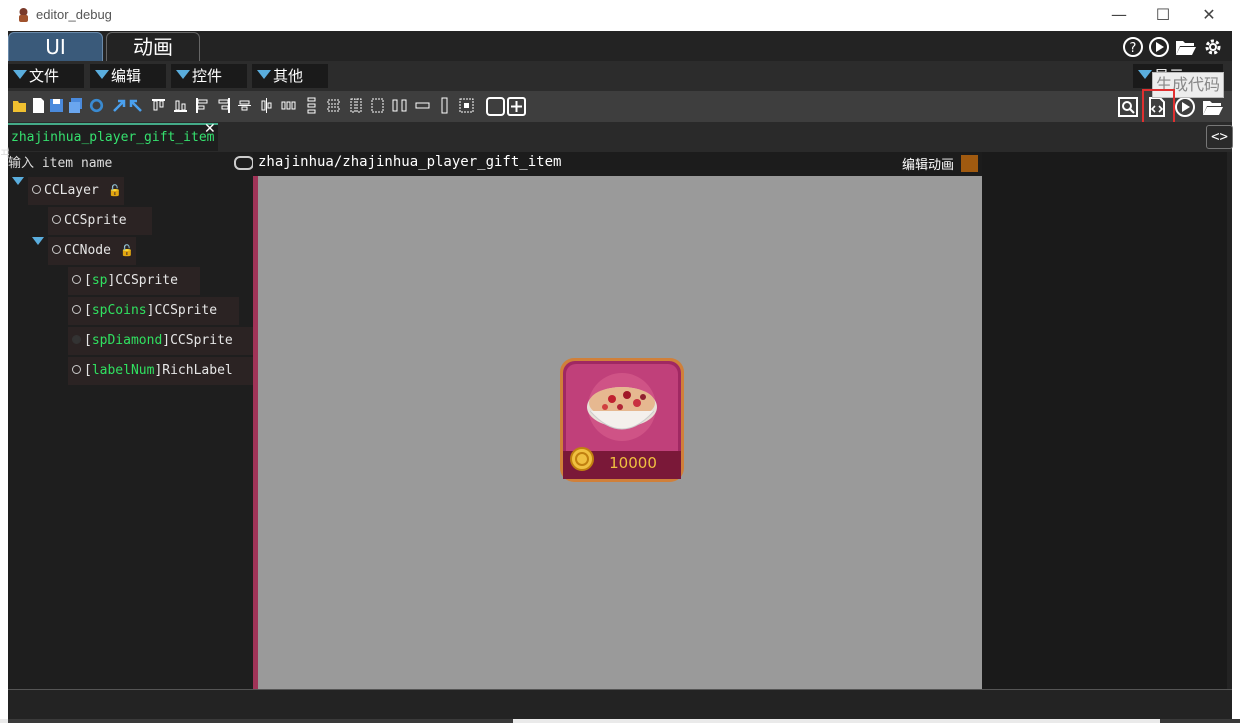 The width and height of the screenshot is (1240, 723). I want to click on tree-node-cclayer: CCLayer 🔓, so click(68, 191).